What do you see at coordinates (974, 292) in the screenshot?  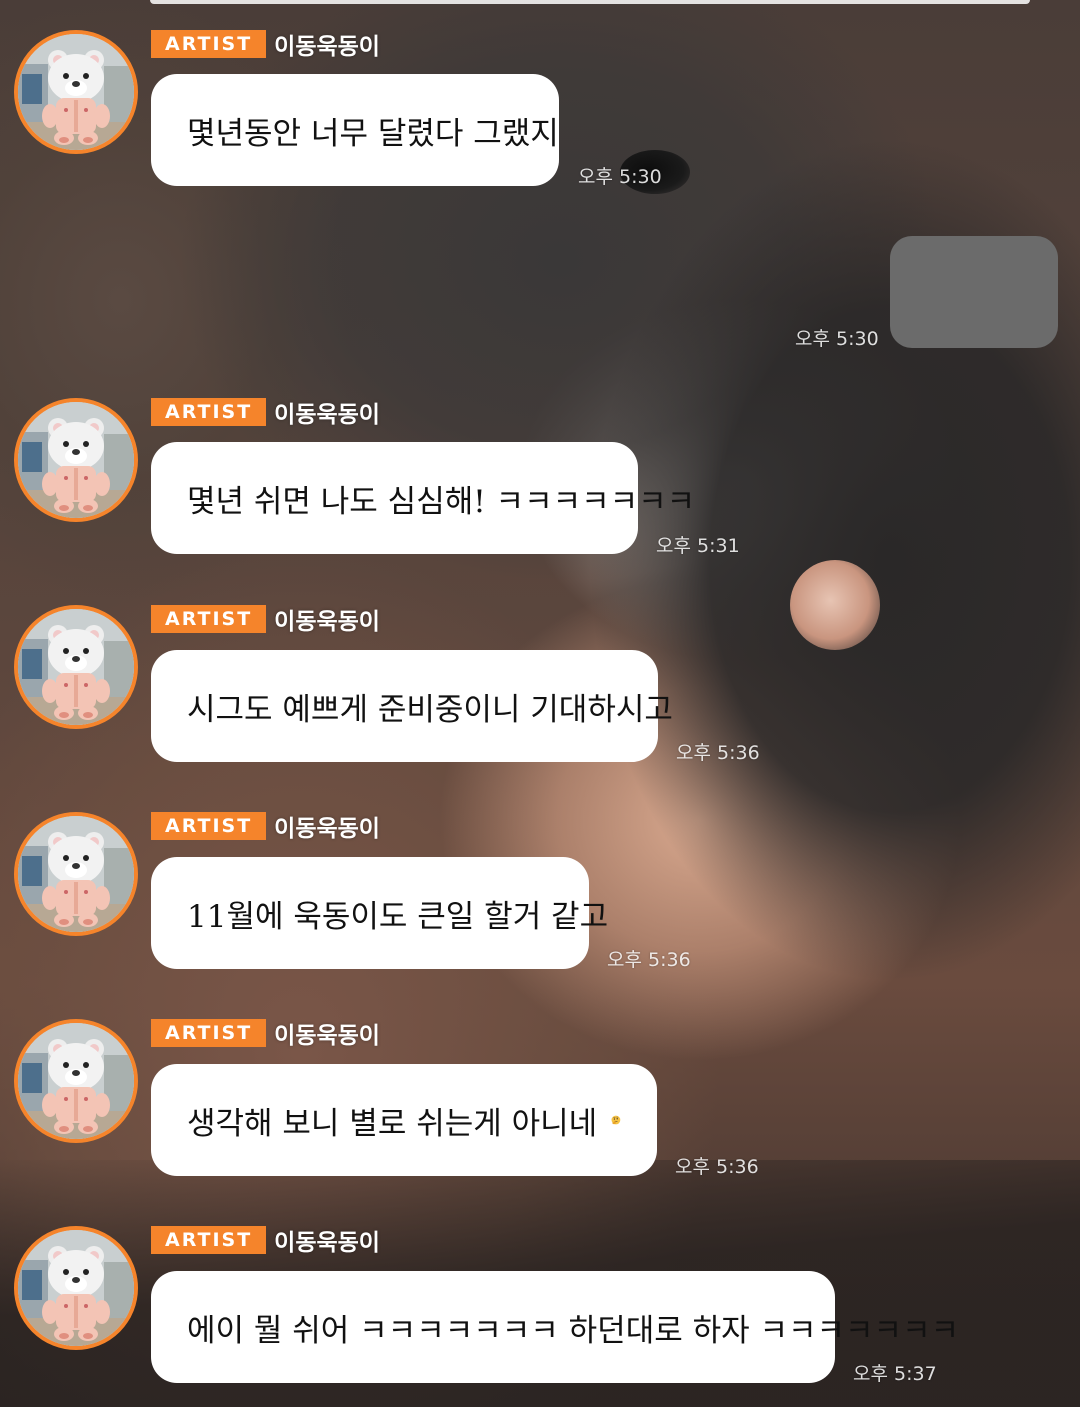 I see `sent-message-bubble` at bounding box center [974, 292].